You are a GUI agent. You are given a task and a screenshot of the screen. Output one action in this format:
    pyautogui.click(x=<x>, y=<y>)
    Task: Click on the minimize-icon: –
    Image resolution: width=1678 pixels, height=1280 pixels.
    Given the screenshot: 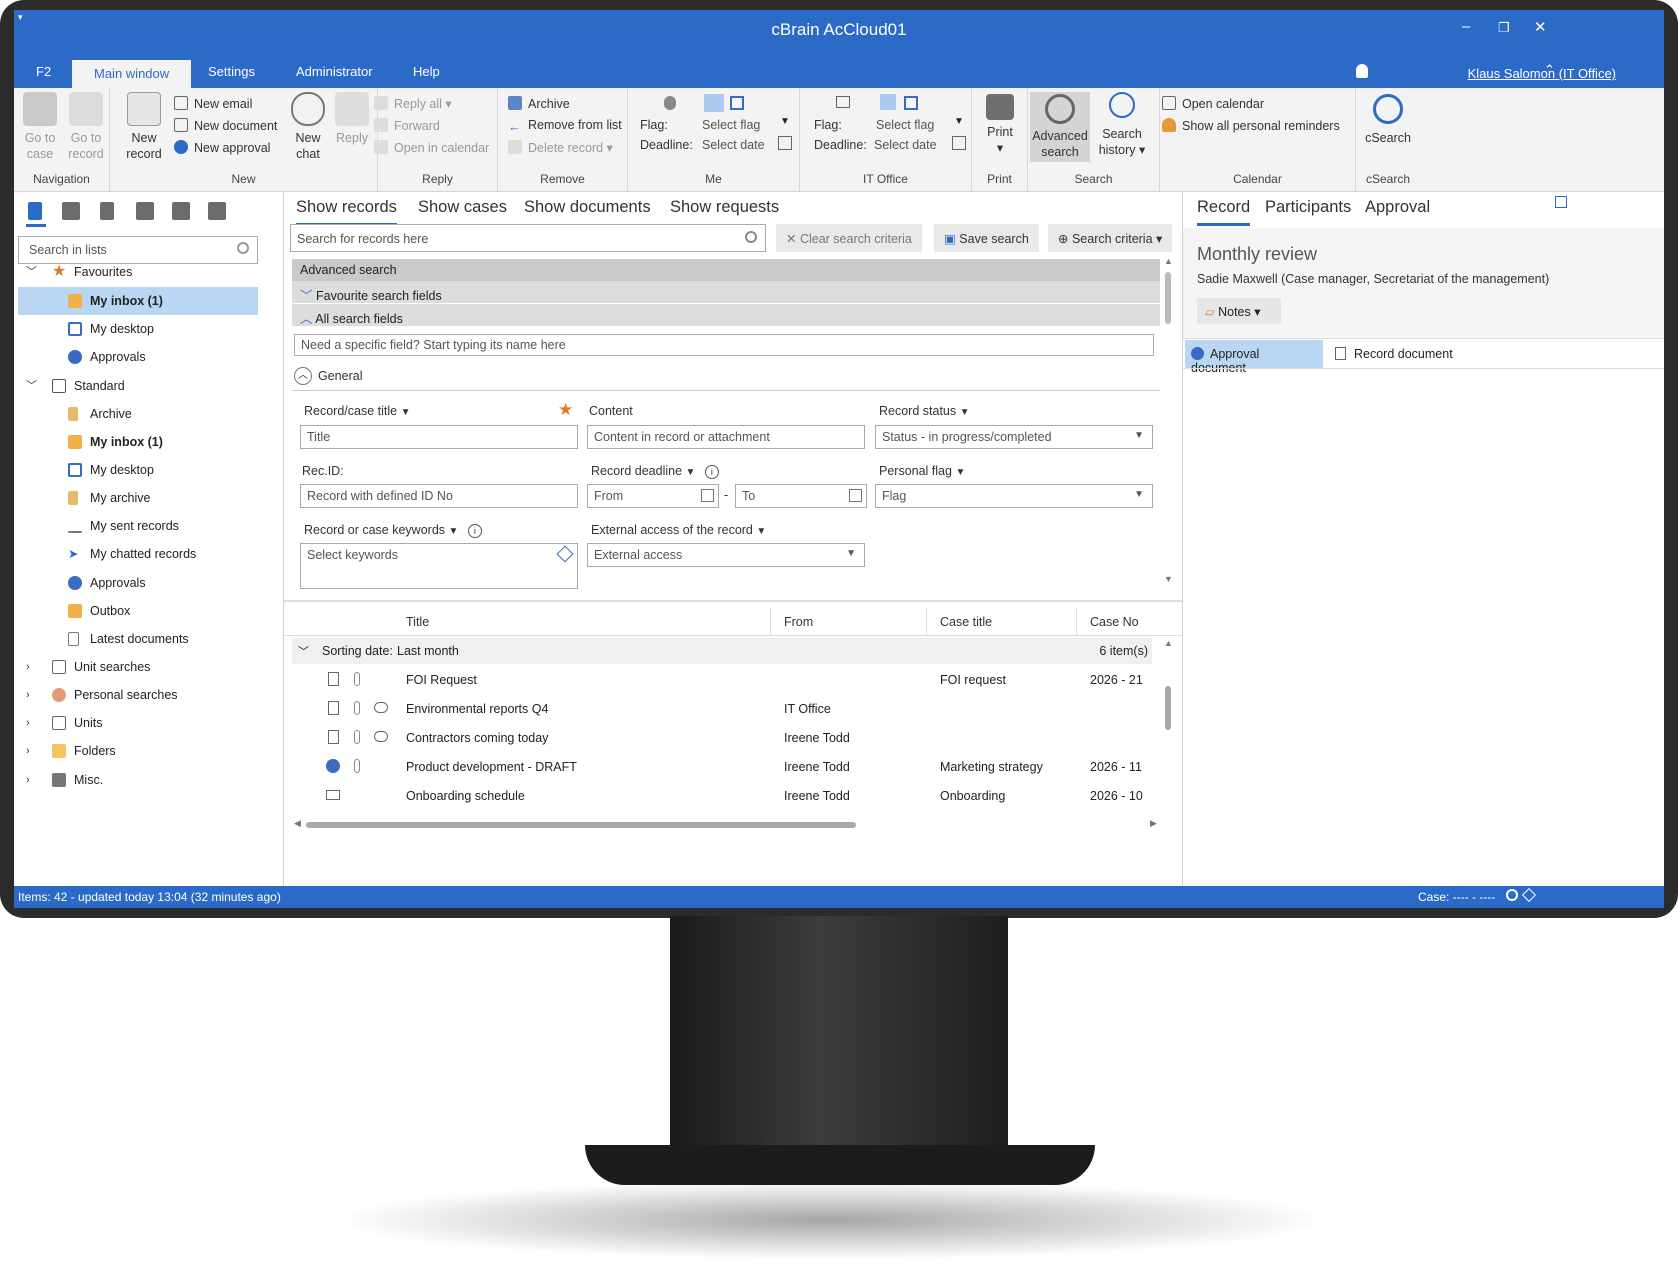 What is the action you would take?
    pyautogui.click(x=1466, y=26)
    